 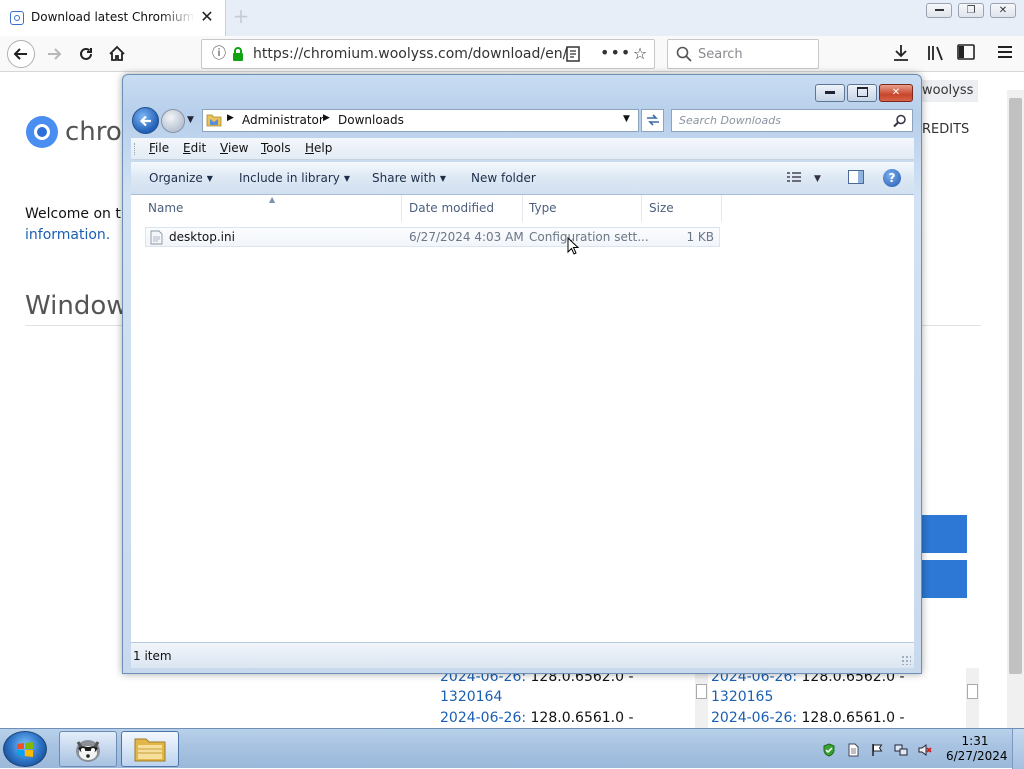 What do you see at coordinates (347, 178) in the screenshot?
I see `chevron-down-icon: ▼` at bounding box center [347, 178].